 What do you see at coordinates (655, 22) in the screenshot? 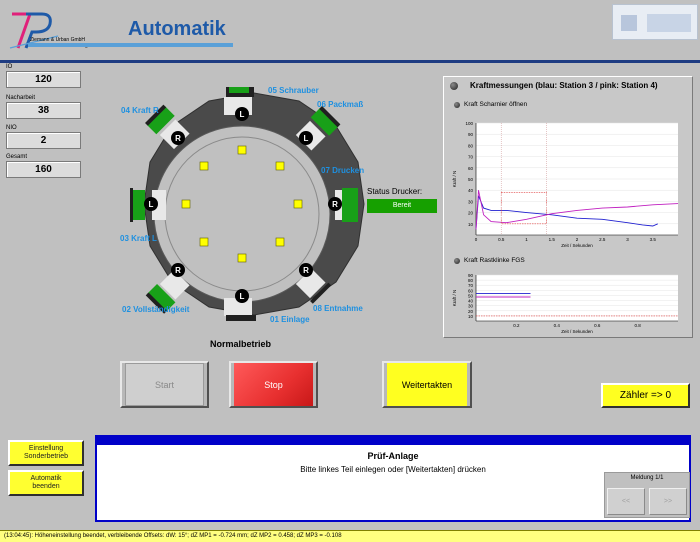
I see `corner-logo` at bounding box center [655, 22].